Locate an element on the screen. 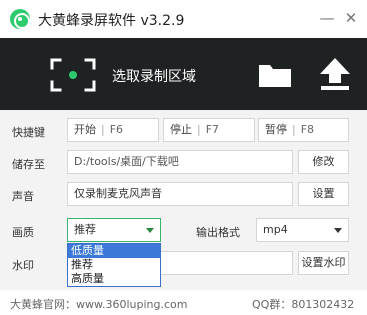 The height and width of the screenshot is (315, 367). quality-dropdown: 低质量 推荐 高质量 is located at coordinates (114, 265).